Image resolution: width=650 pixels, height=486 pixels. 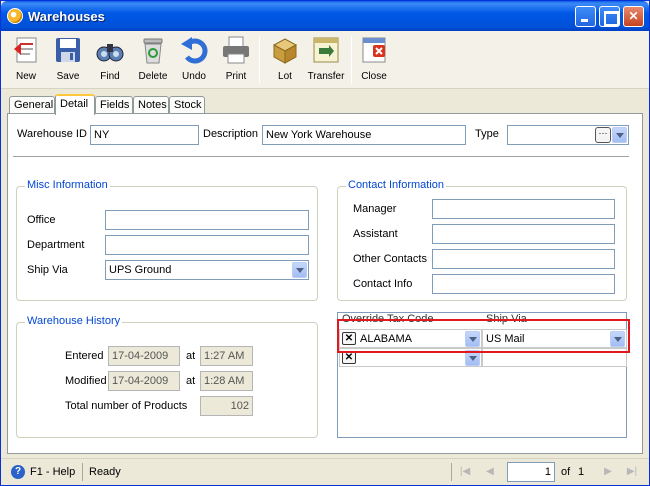 I want to click on modified-date-field: 17-04-2009, so click(x=144, y=381).